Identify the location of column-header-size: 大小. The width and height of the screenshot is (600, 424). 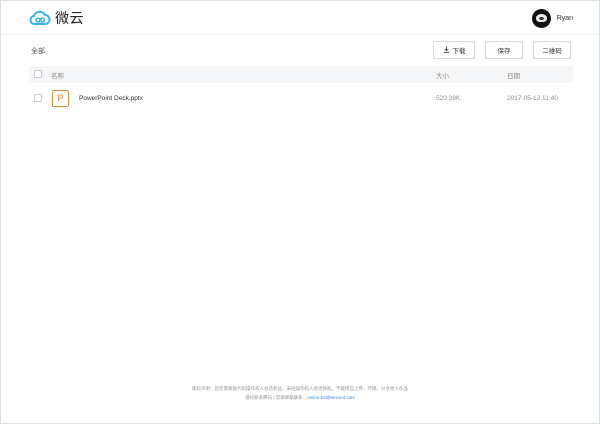
(442, 75).